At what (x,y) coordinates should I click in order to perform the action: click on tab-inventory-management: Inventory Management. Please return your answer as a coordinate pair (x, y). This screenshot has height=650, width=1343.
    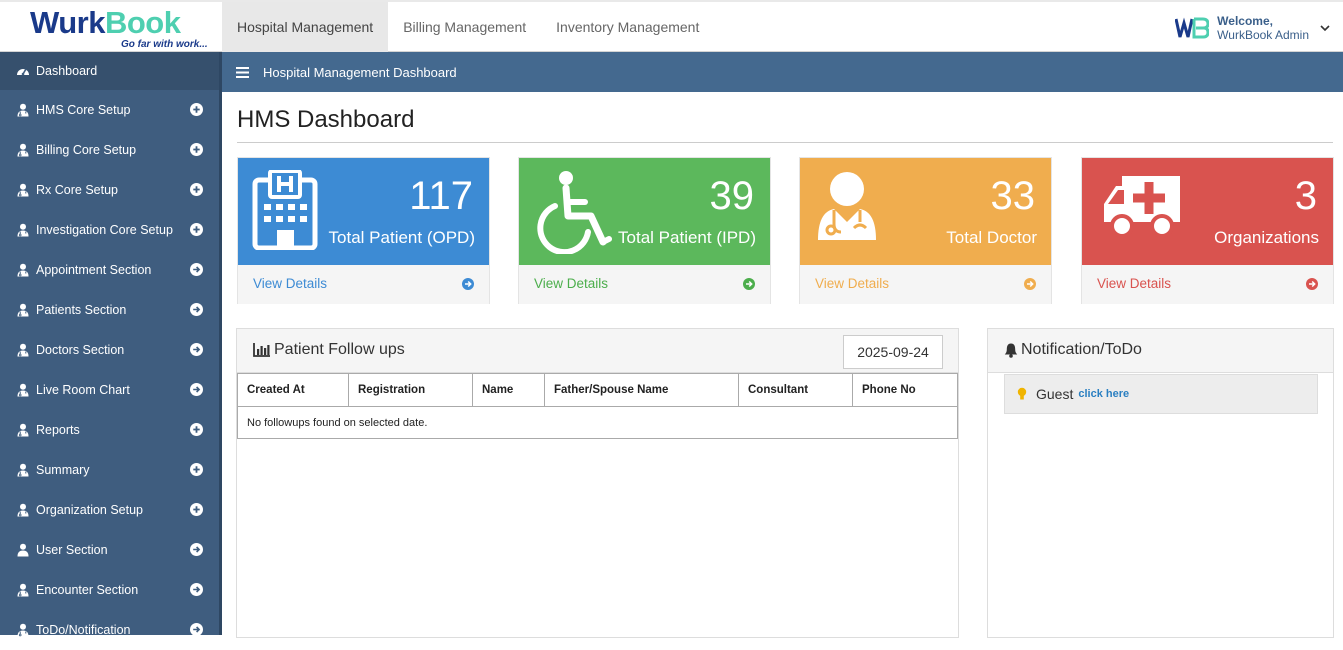
    Looking at the image, I should click on (627, 27).